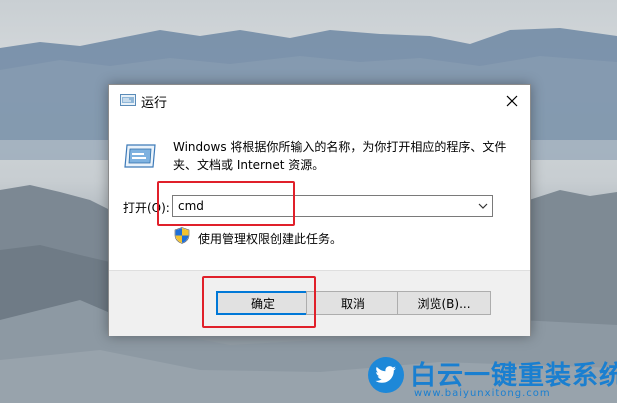  Describe the element at coordinates (226, 203) in the screenshot. I see `input-highlight-box` at that location.